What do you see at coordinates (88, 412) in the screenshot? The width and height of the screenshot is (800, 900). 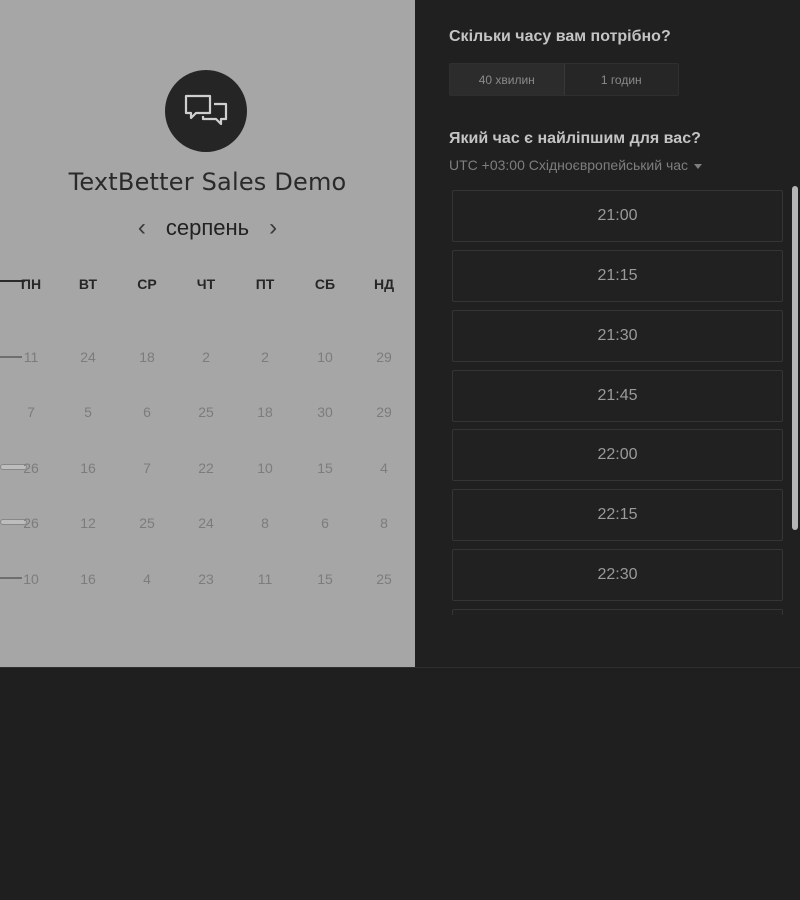 I see `calendar-day: 5` at bounding box center [88, 412].